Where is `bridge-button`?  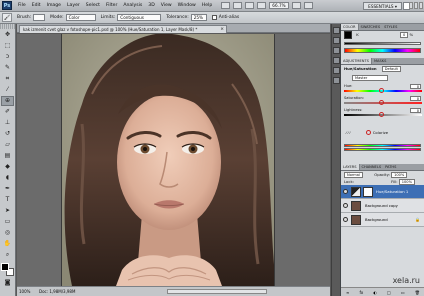
bridge-button is located at coordinates (226, 5).